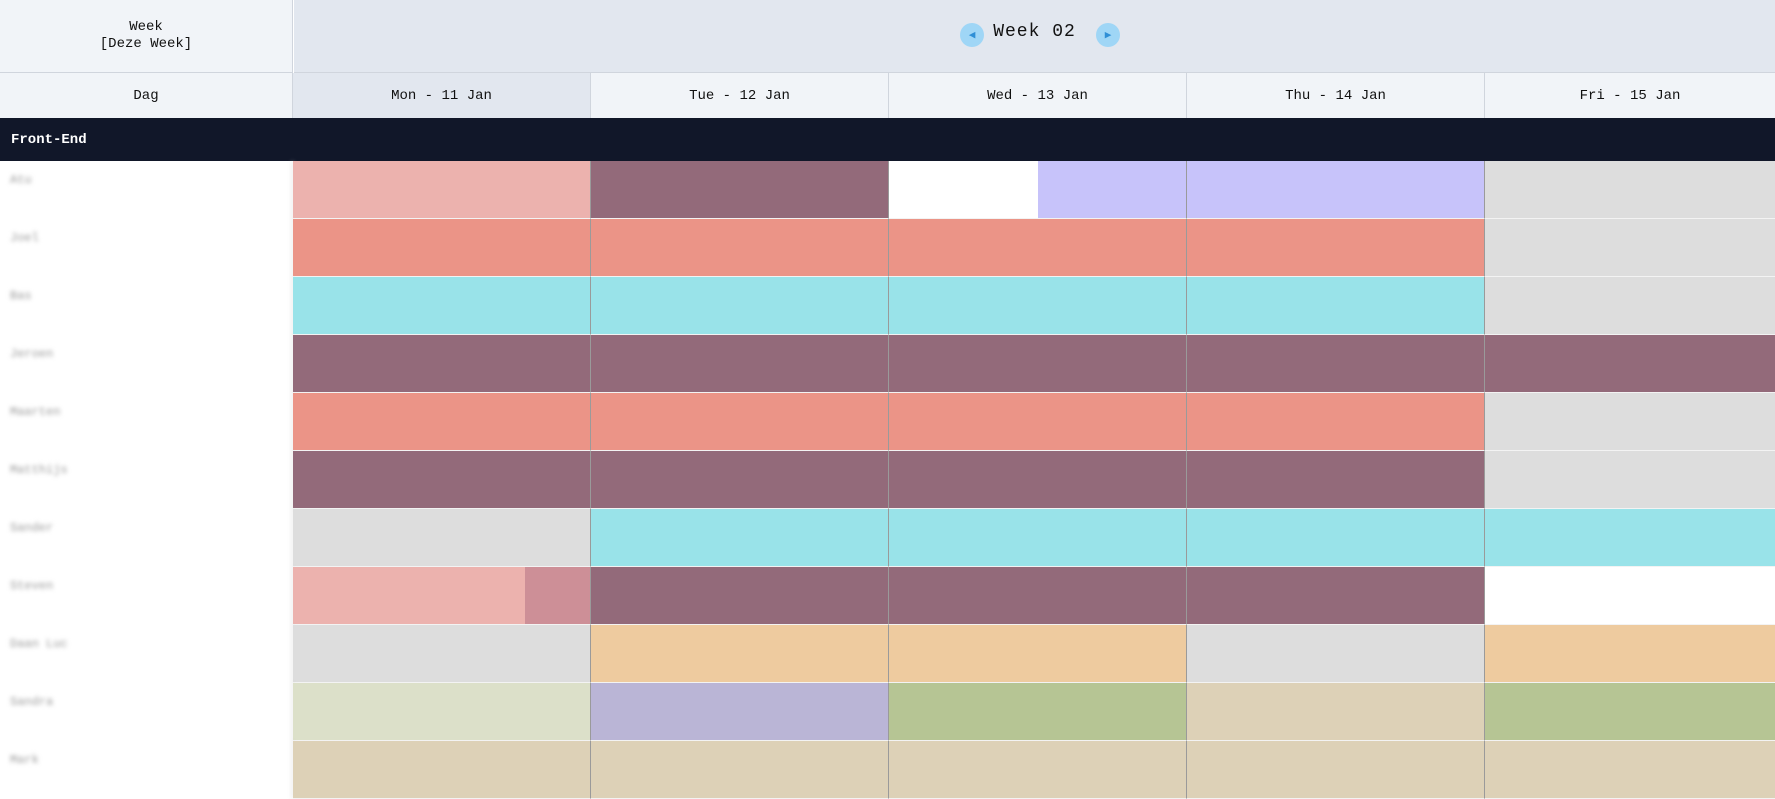 This screenshot has width=1775, height=799. Describe the element at coordinates (1336, 95) in the screenshot. I see `day-header-thu: Thu - 14 Jan` at that location.